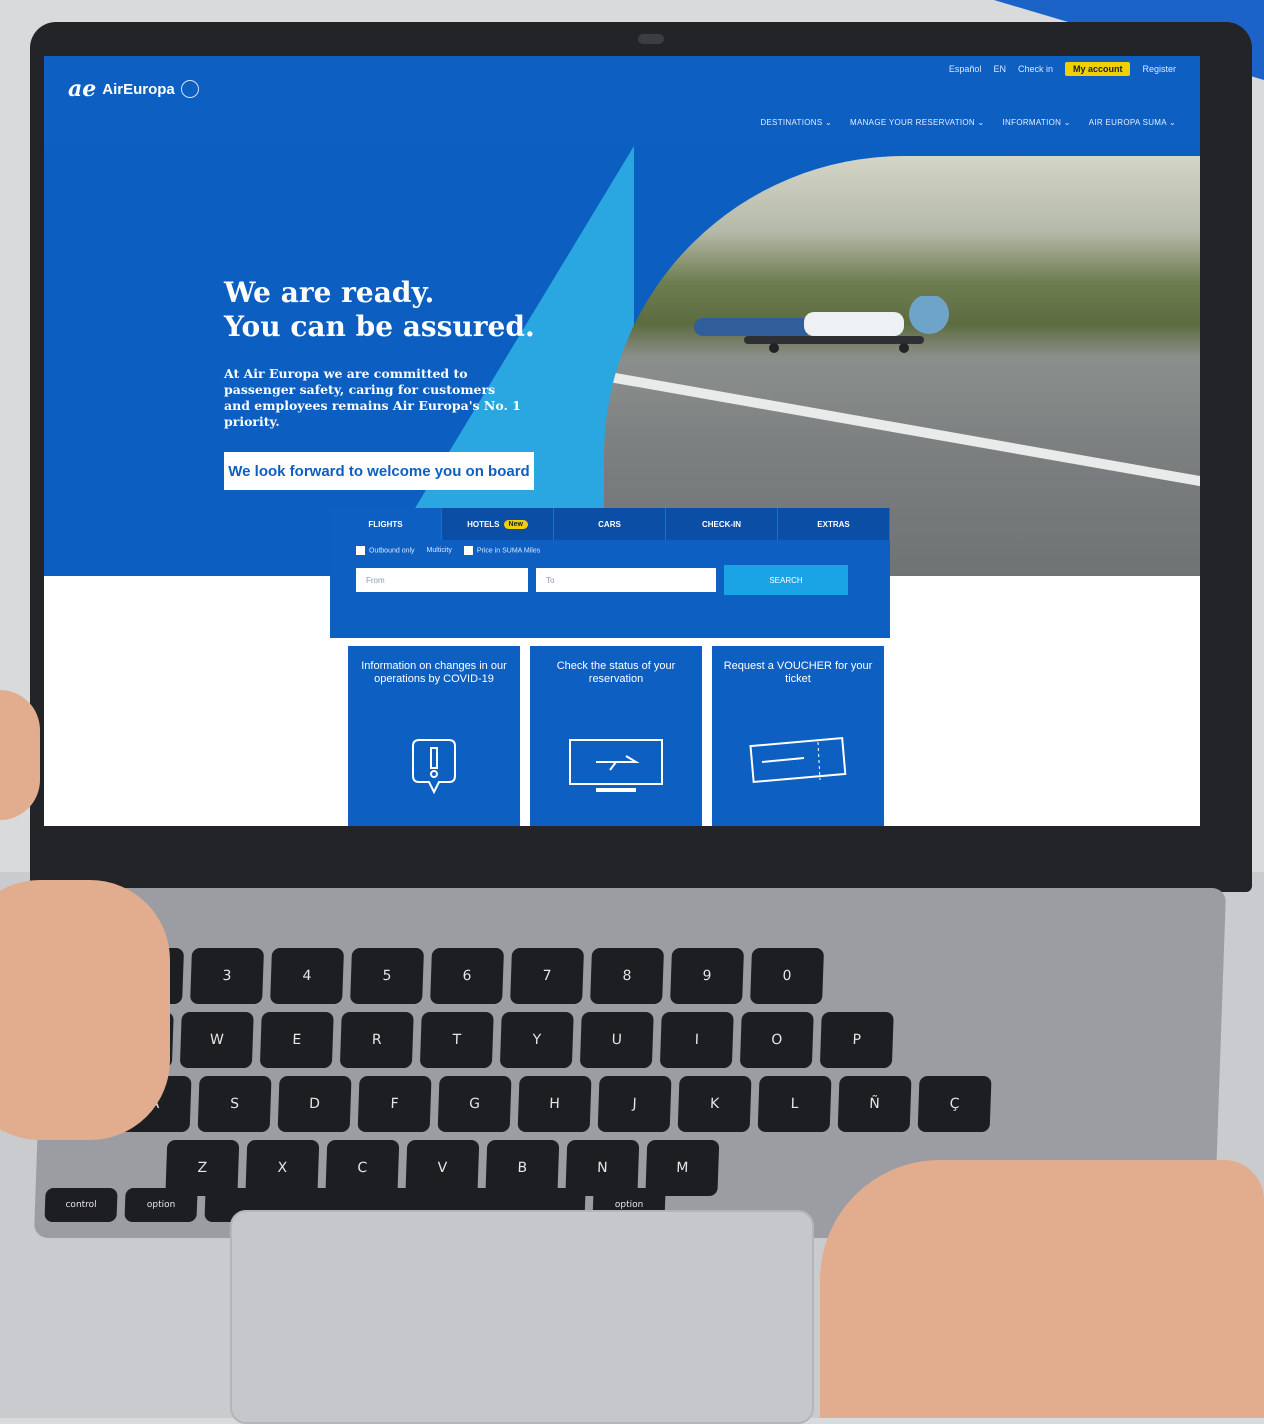  What do you see at coordinates (798, 760) in the screenshot?
I see `ticket-icon` at bounding box center [798, 760].